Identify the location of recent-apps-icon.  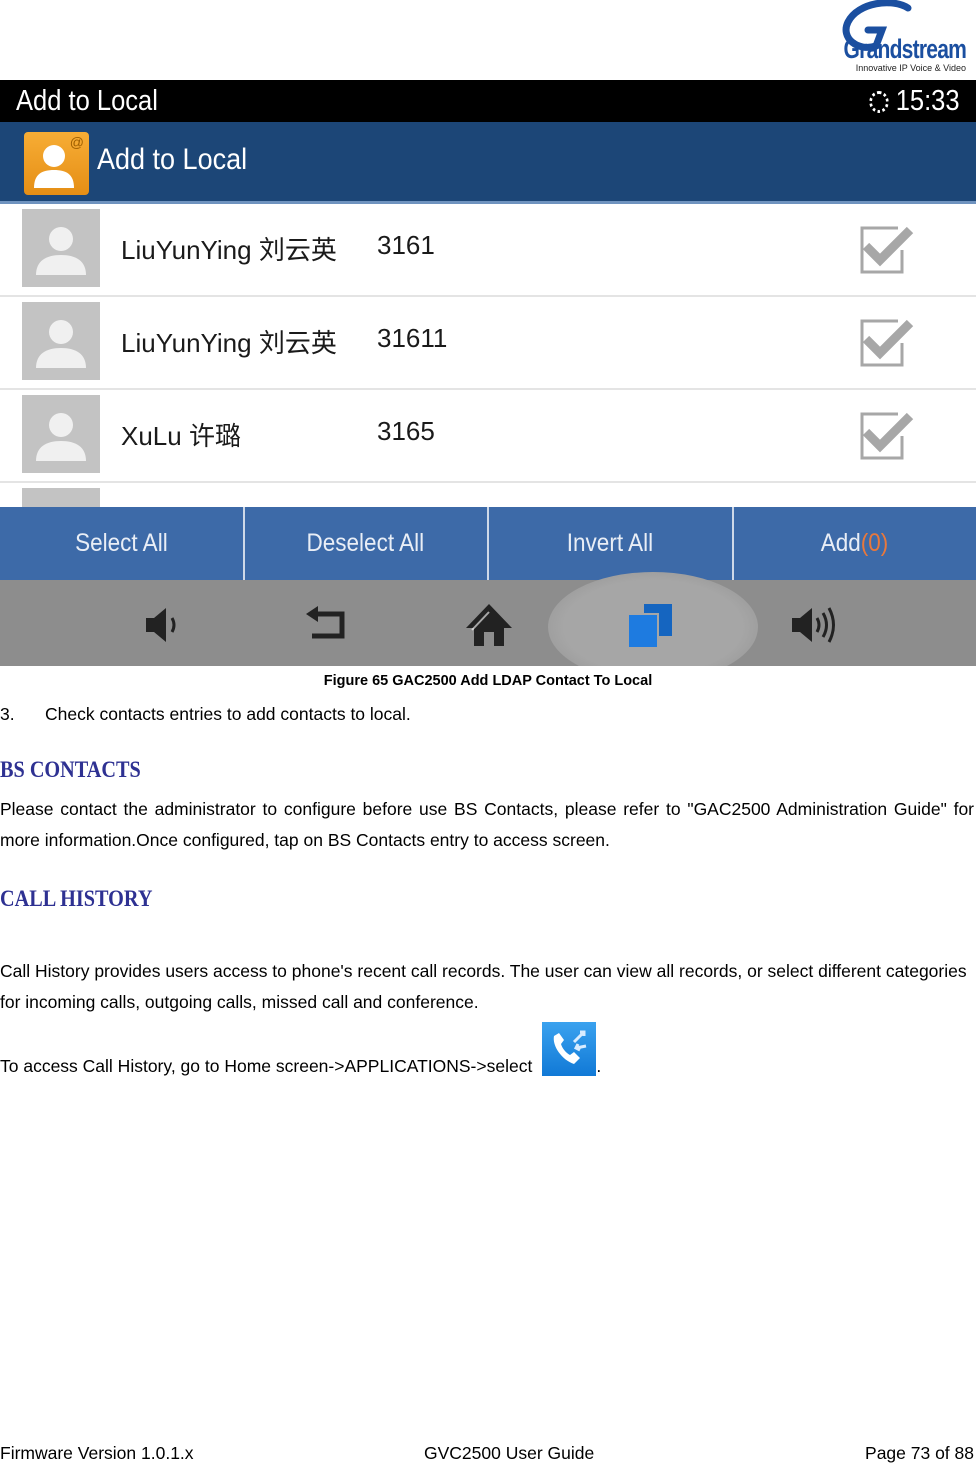
(651, 625).